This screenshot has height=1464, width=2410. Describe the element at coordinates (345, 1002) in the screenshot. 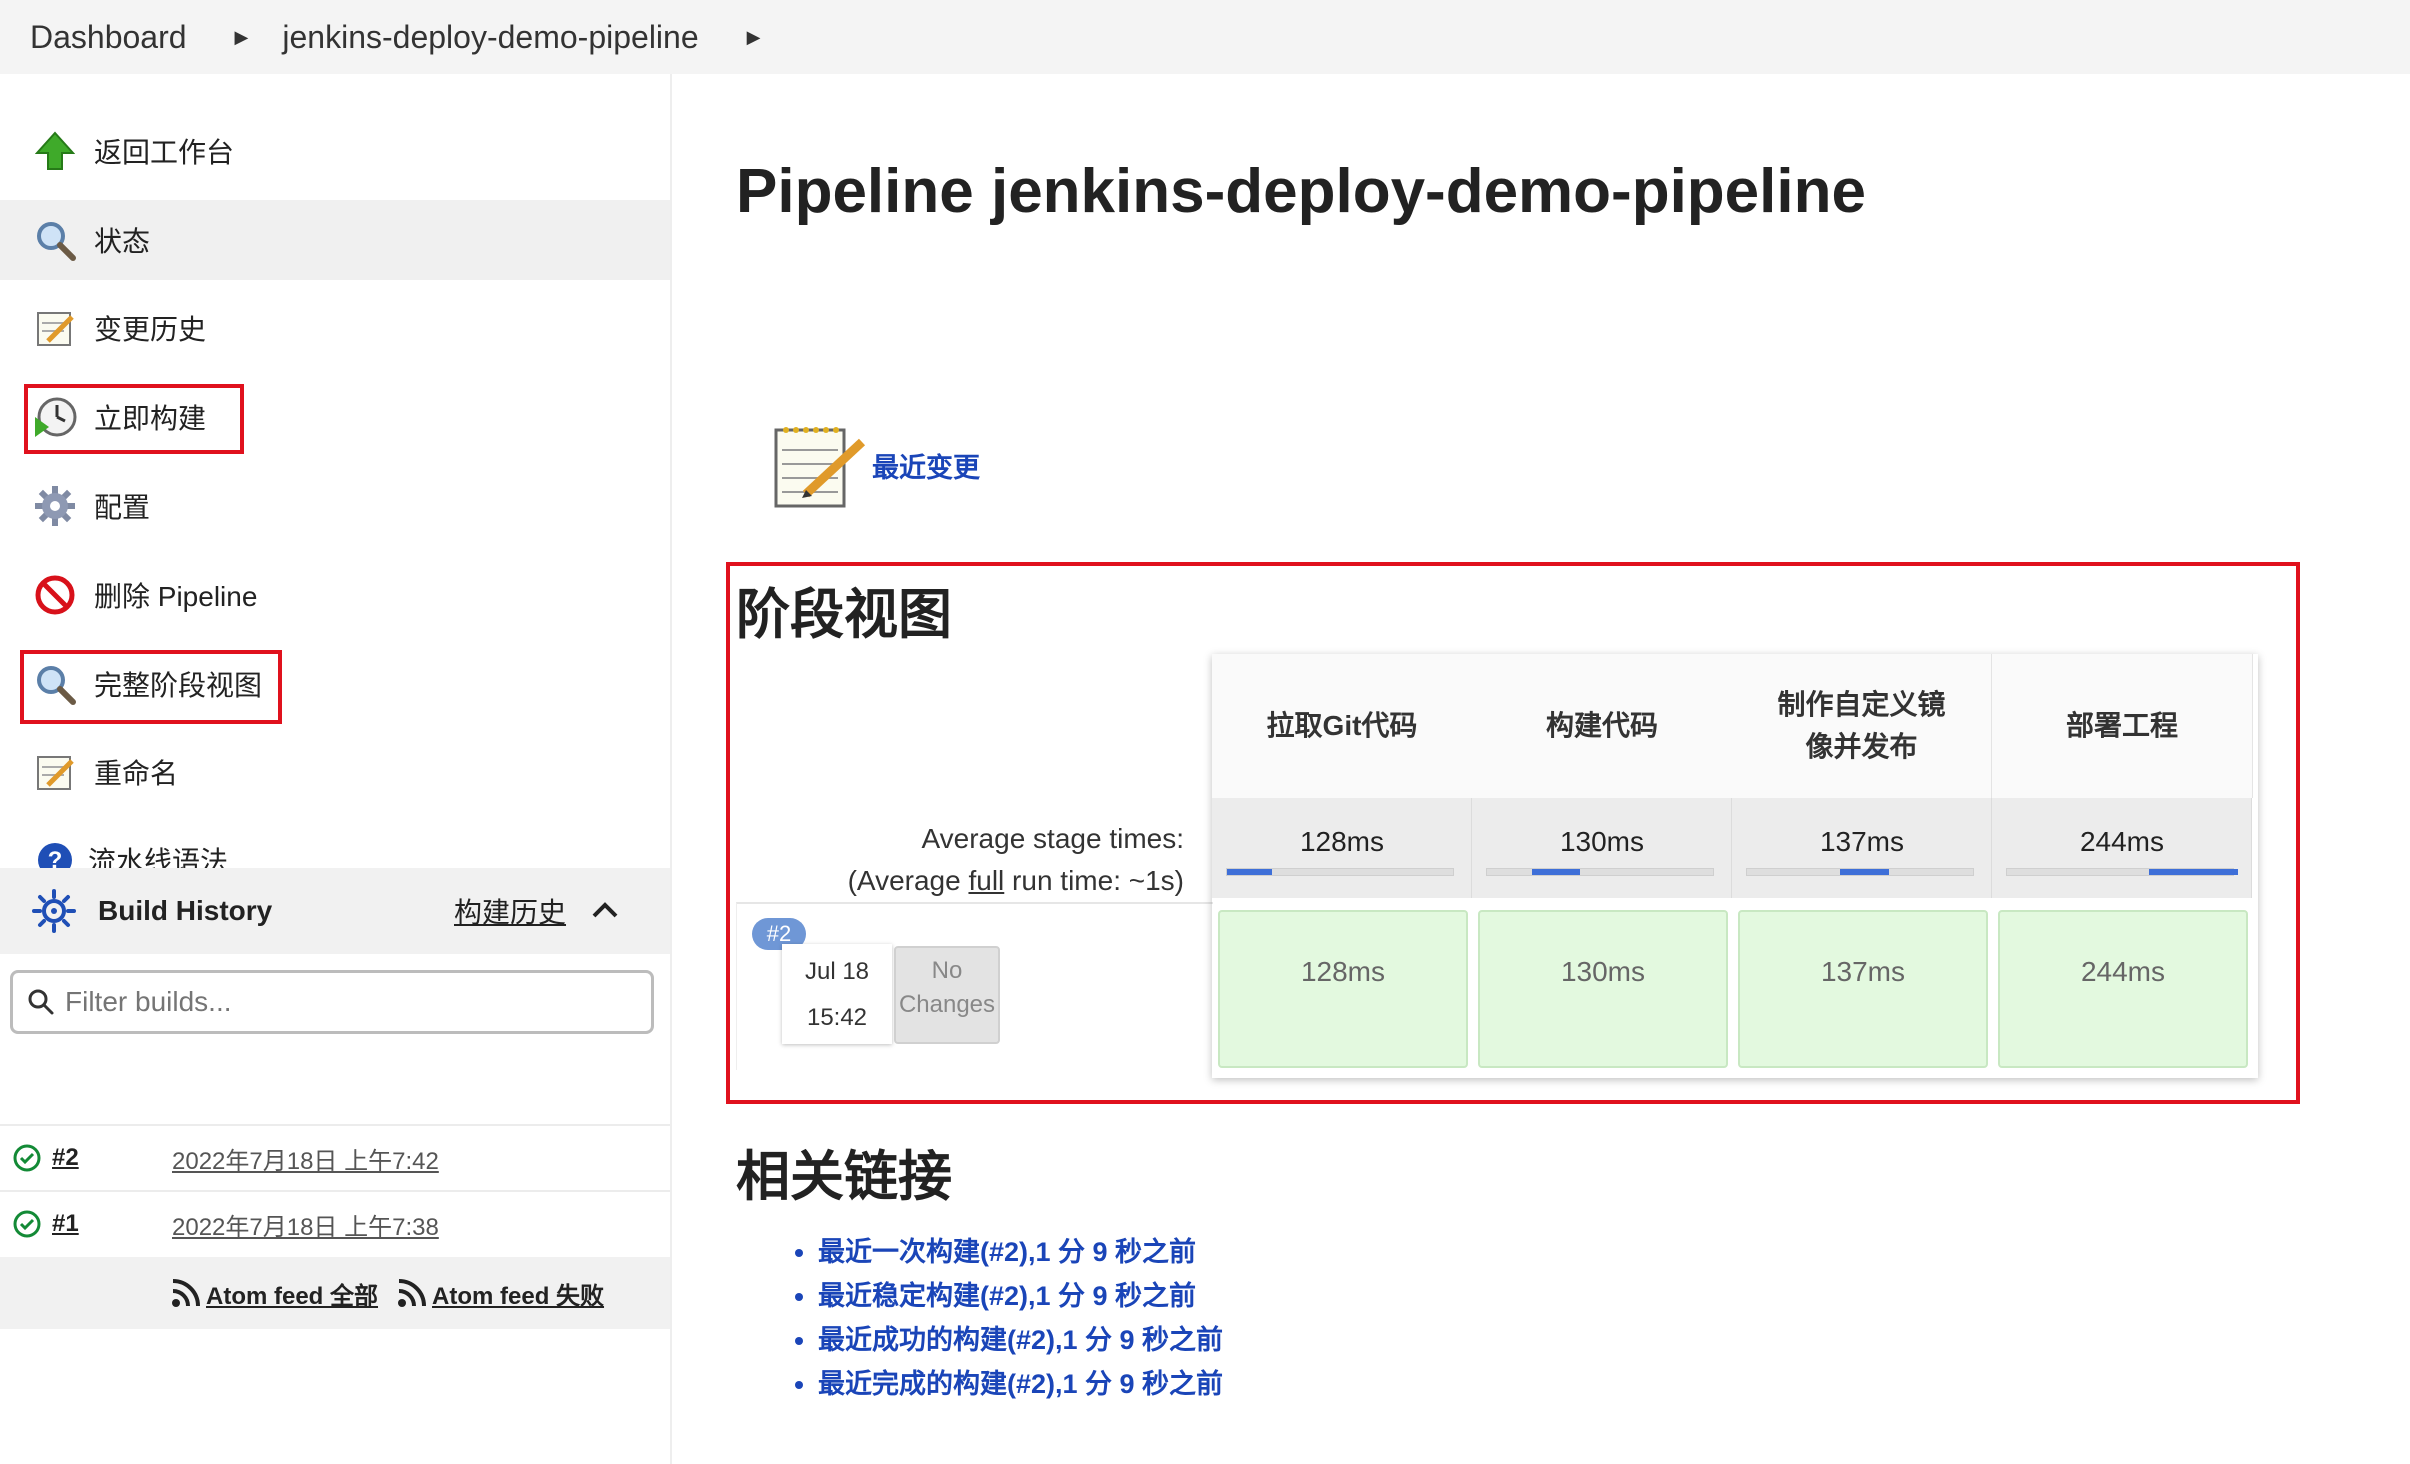

I see `filter-builds-input` at that location.